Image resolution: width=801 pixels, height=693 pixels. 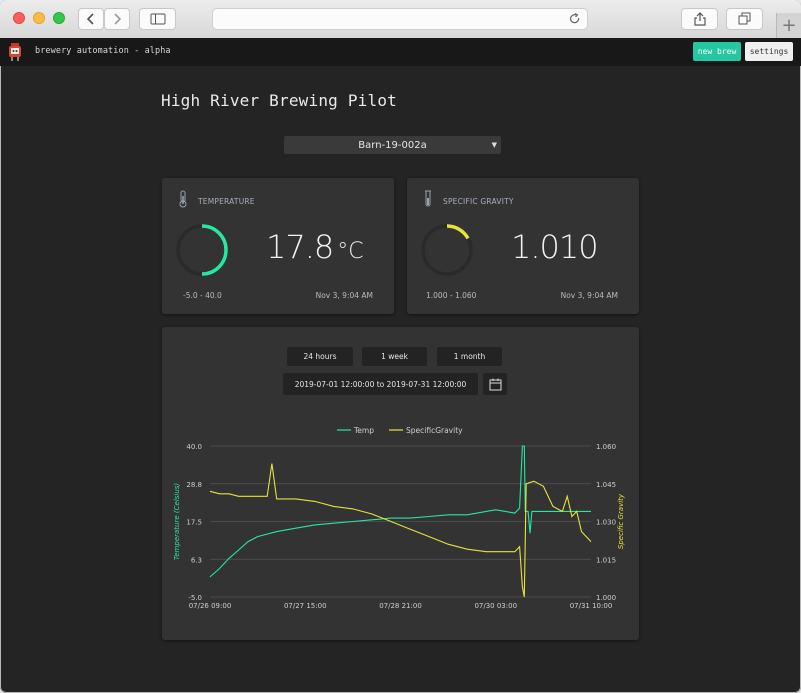 I want to click on y-left-label: Temperature (Celsius), so click(x=177, y=522).